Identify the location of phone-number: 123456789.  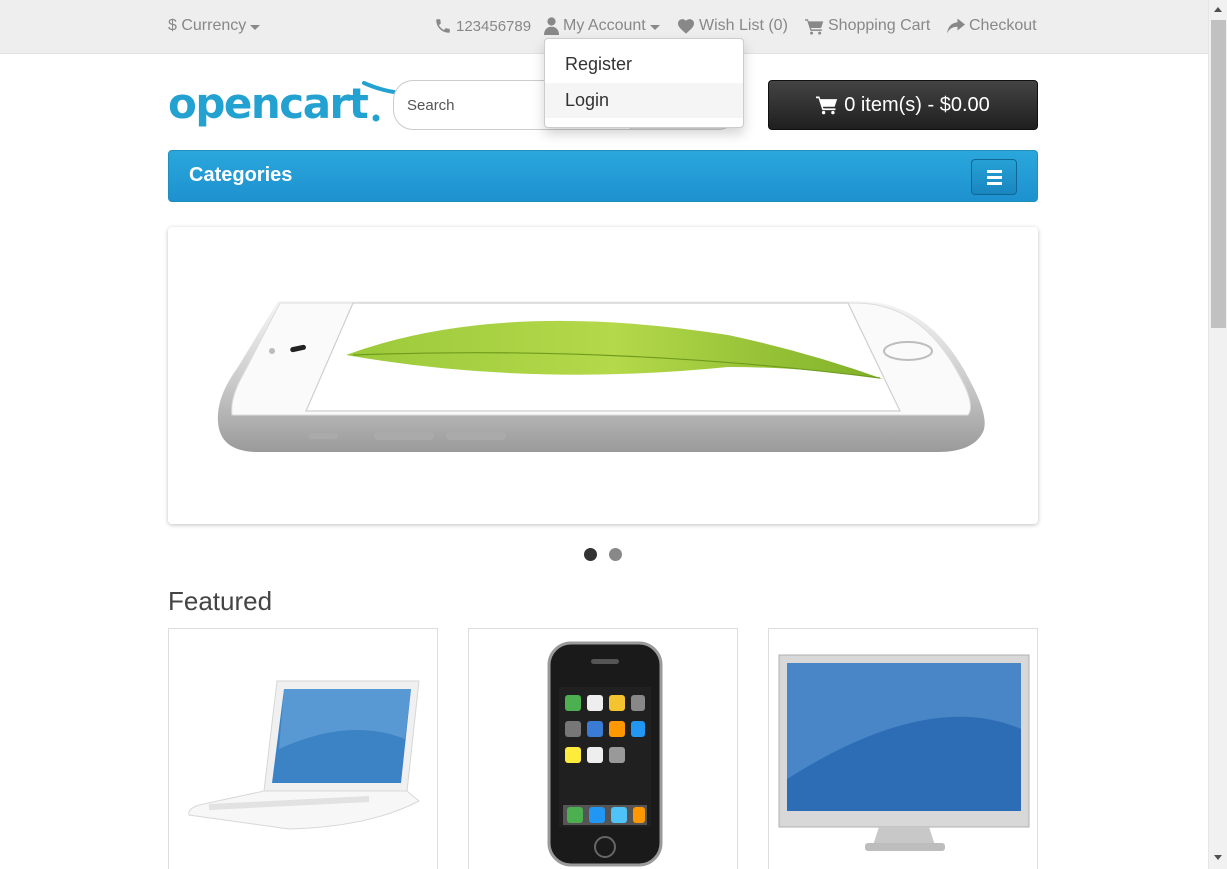
(494, 26).